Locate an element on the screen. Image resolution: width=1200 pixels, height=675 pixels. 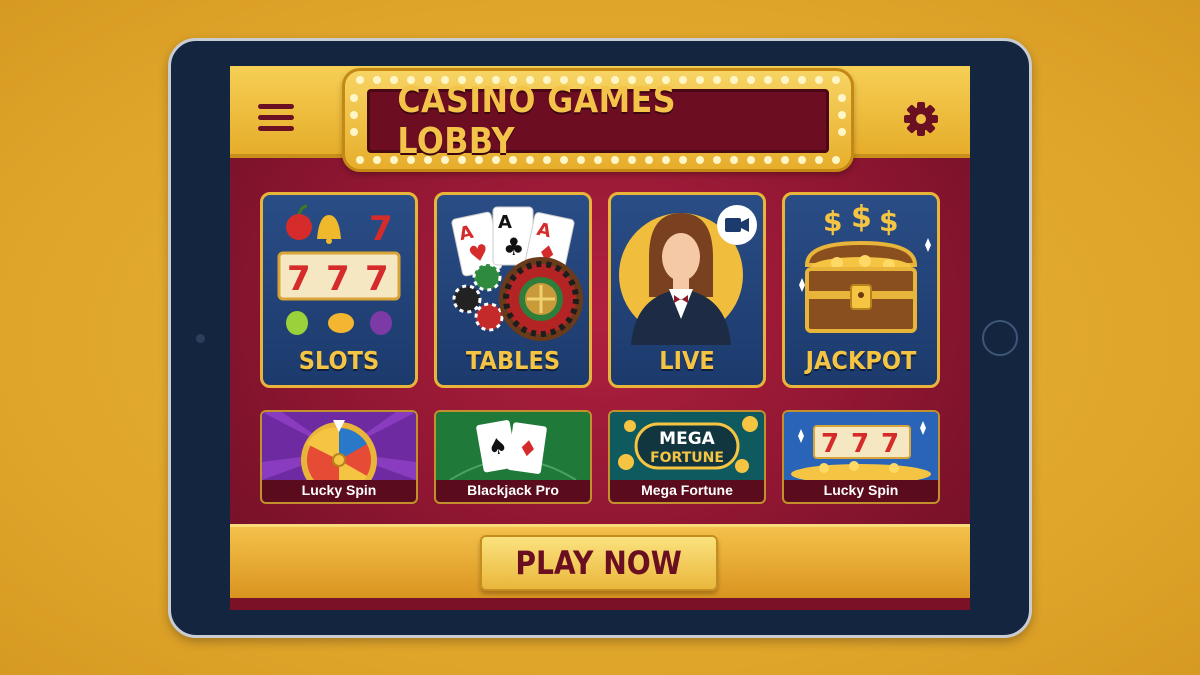
game-card-lucky-spin: Lucky Spin is located at coordinates (339, 457).